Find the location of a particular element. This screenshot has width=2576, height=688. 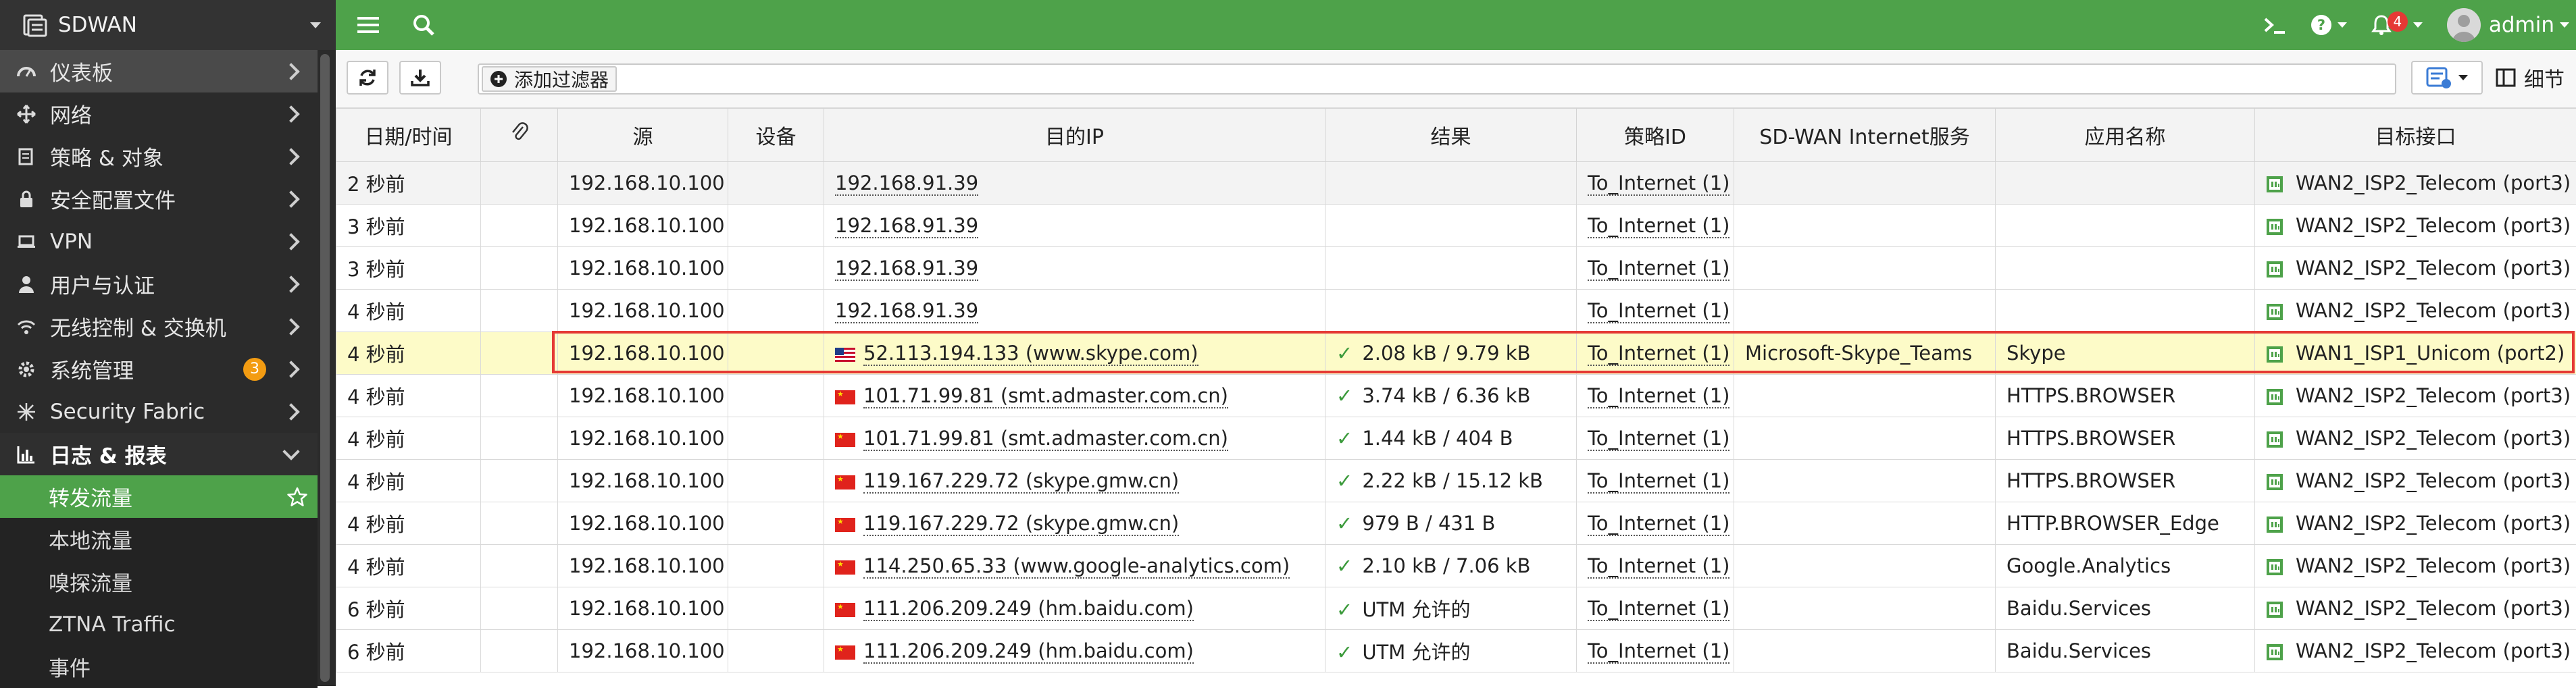

plus-circle-icon is located at coordinates (498, 79).